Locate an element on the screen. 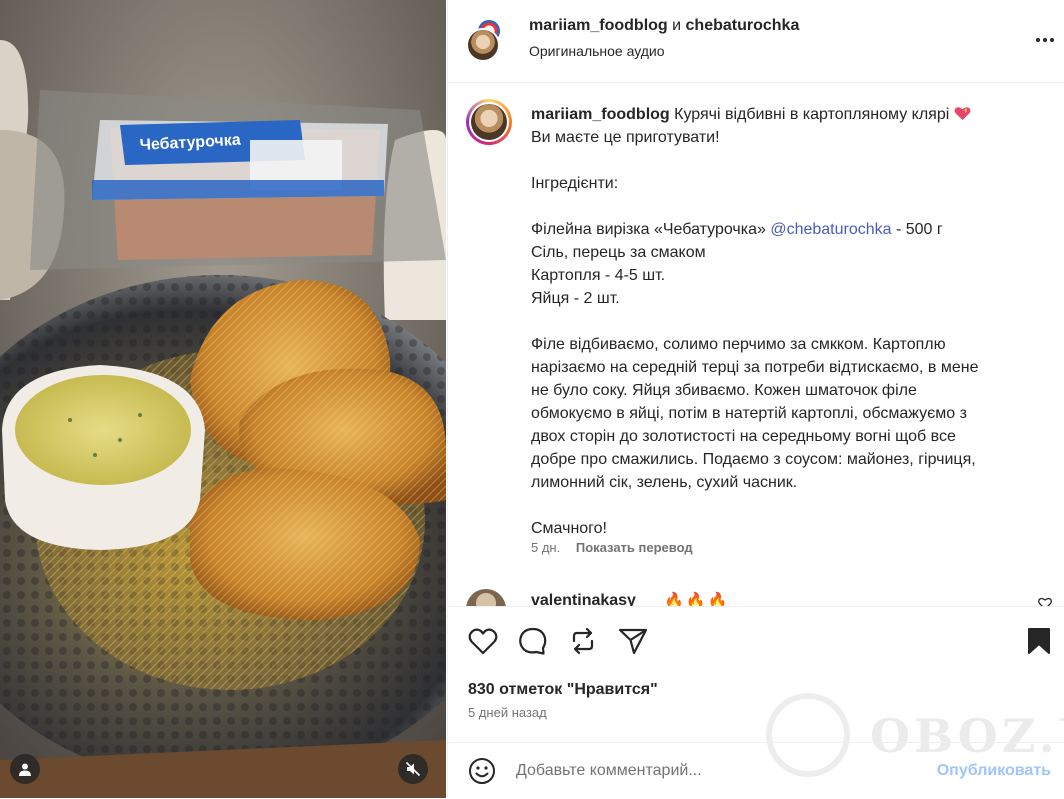  mute-icon is located at coordinates (413, 769).